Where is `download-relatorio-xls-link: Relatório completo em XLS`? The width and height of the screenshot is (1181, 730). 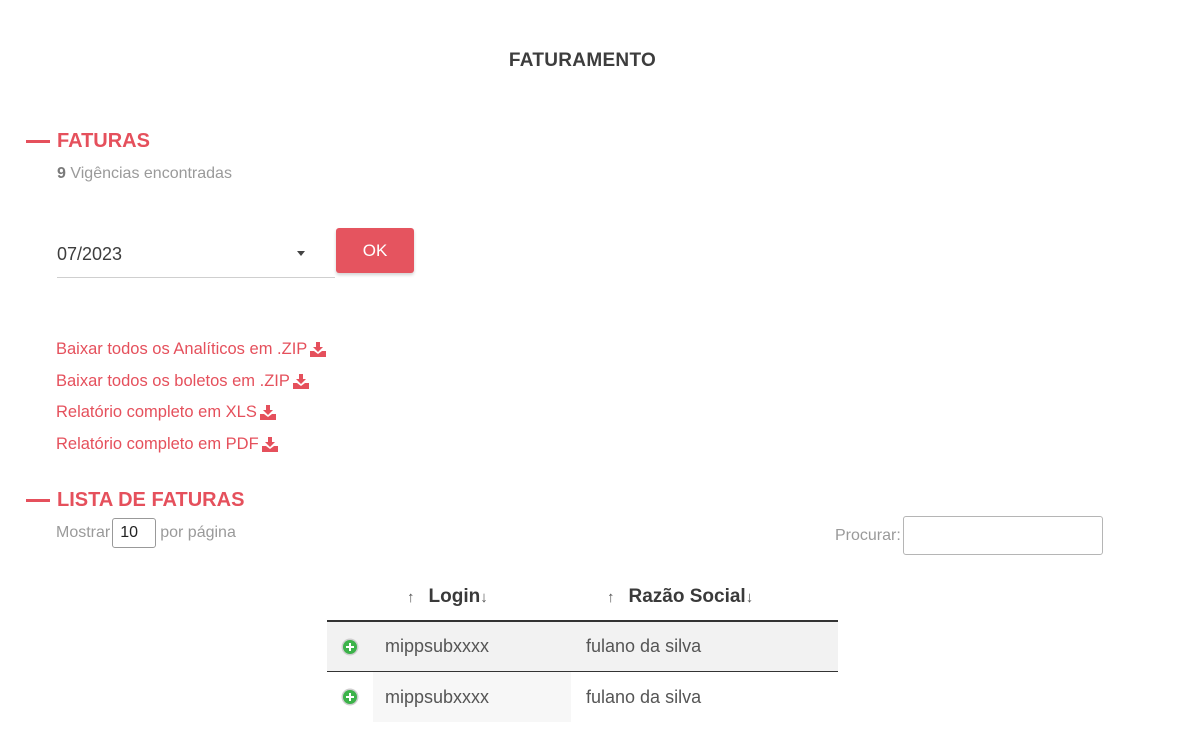
download-relatorio-xls-link: Relatório completo em XLS is located at coordinates (191, 413).